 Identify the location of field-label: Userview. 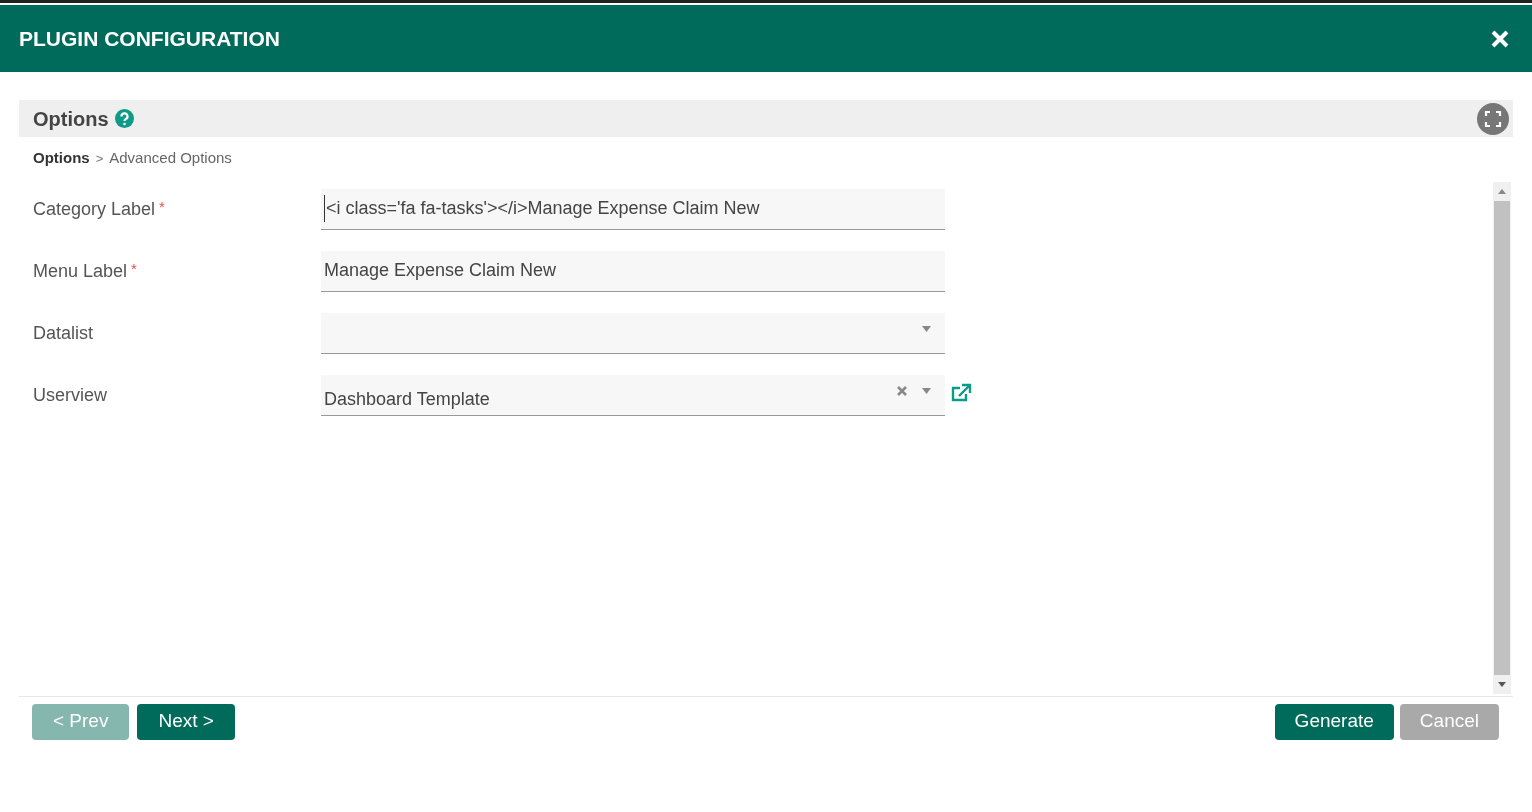
(70, 395).